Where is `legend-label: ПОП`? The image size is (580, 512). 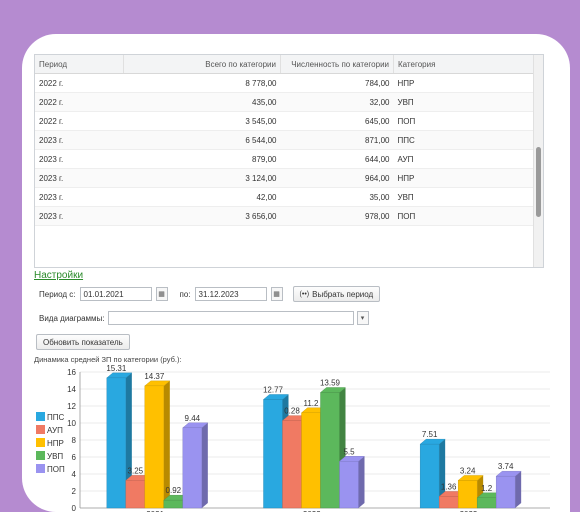
legend-label: ПОП is located at coordinates (56, 469).